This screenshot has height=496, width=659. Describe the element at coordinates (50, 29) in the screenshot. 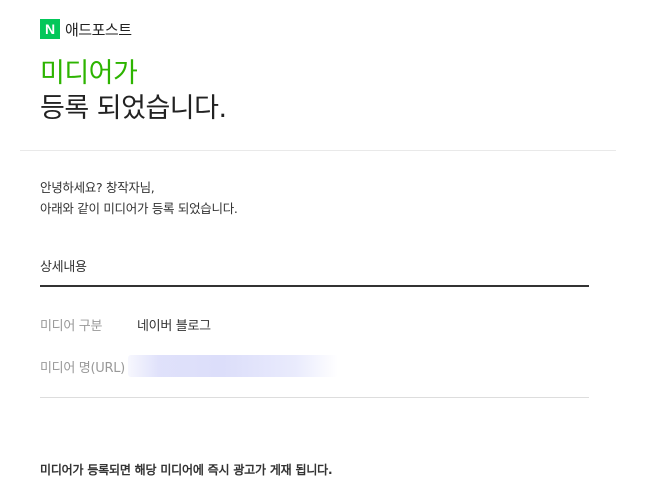

I see `naver-logo-icon: N` at that location.